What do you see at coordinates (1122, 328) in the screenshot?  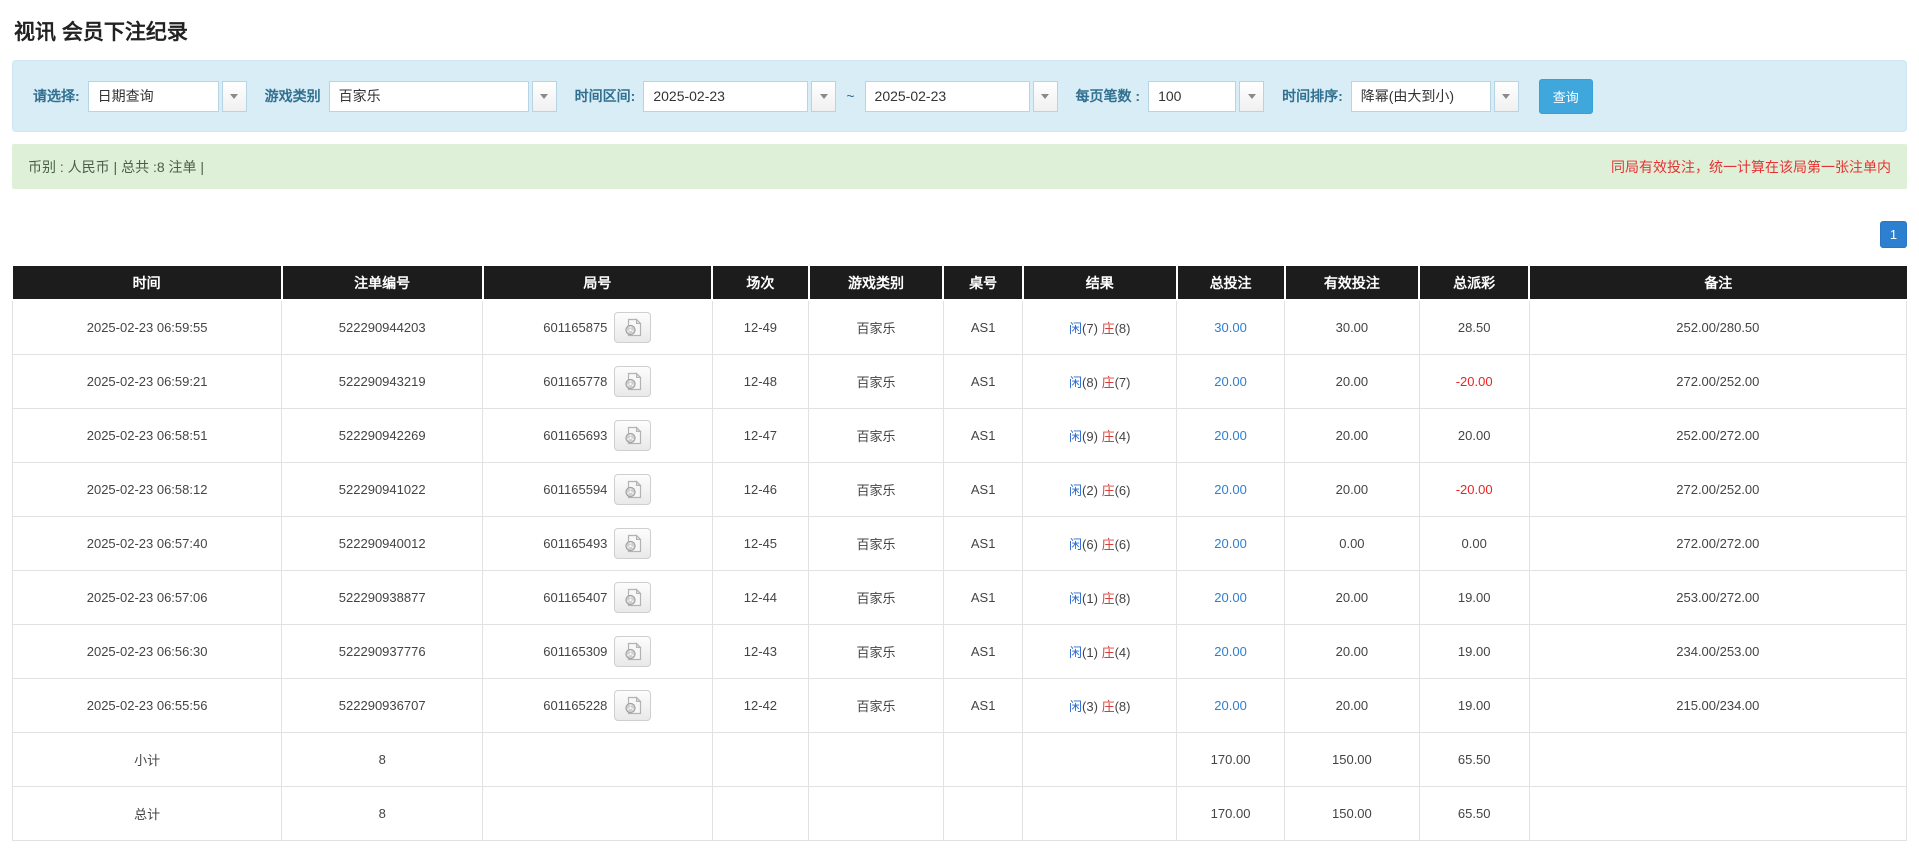 I see `result-banker-score: (8)` at bounding box center [1122, 328].